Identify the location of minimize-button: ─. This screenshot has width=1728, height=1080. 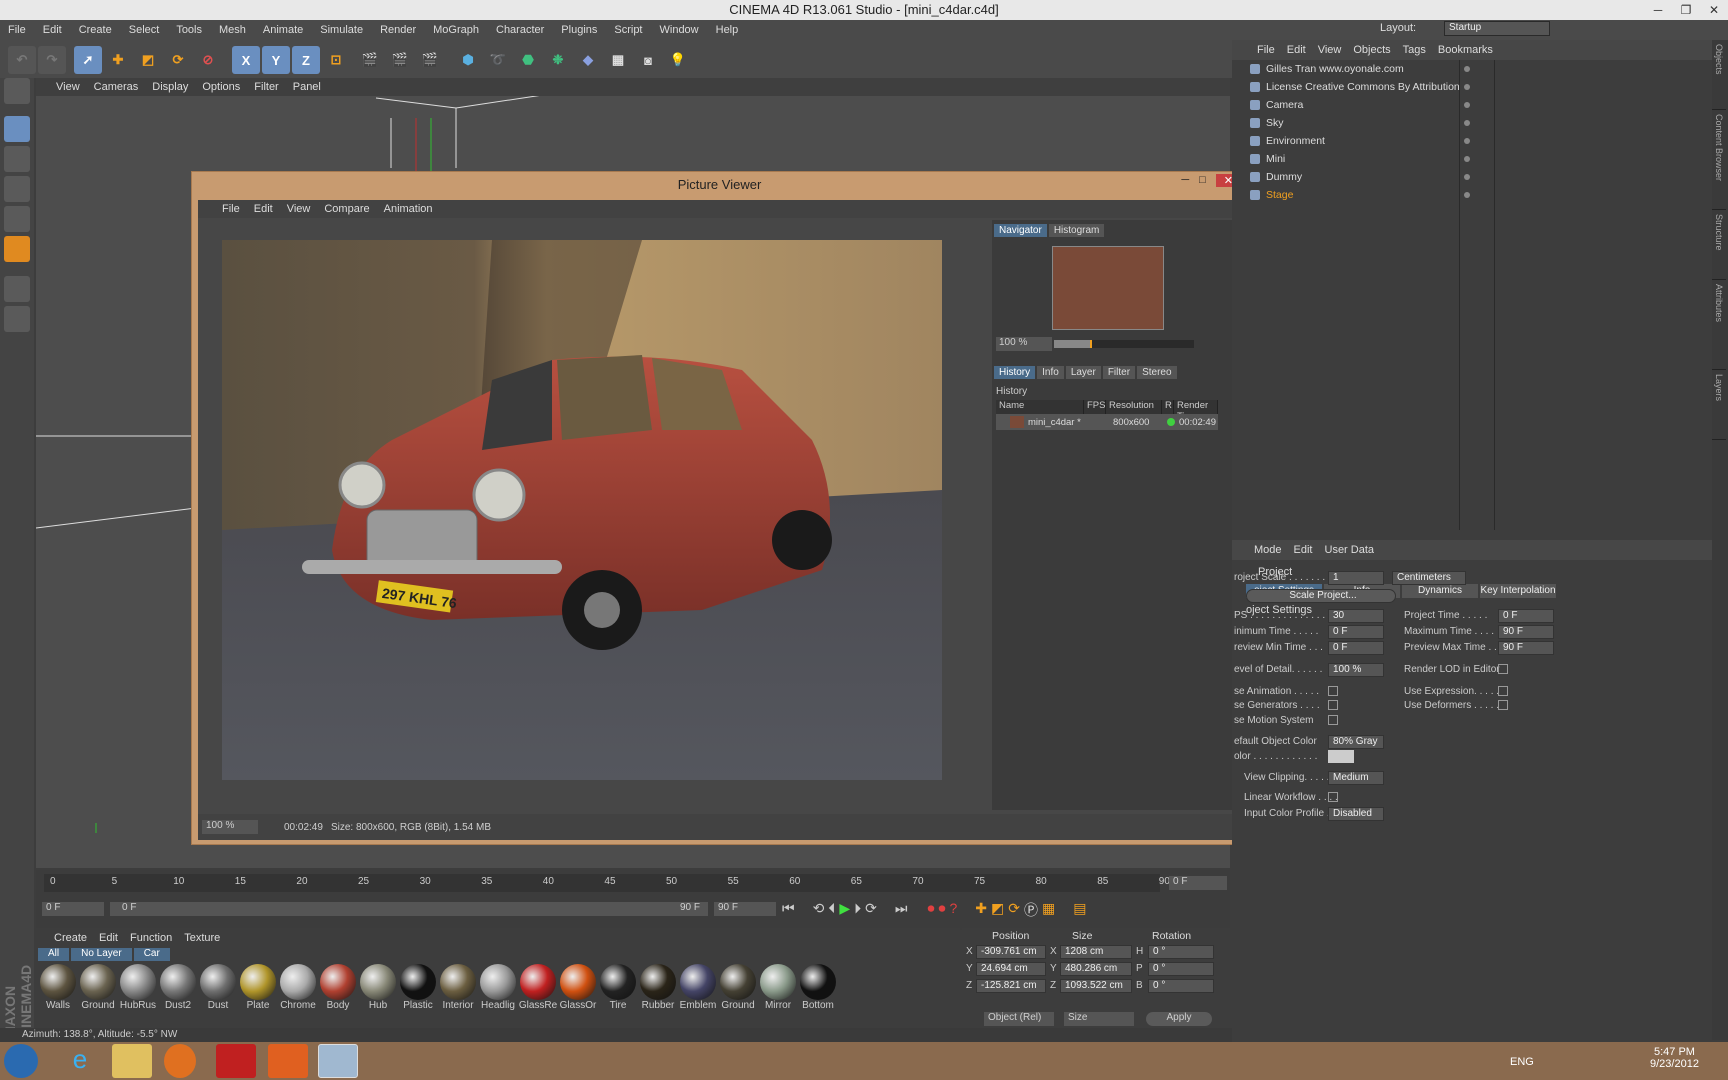
(1658, 10).